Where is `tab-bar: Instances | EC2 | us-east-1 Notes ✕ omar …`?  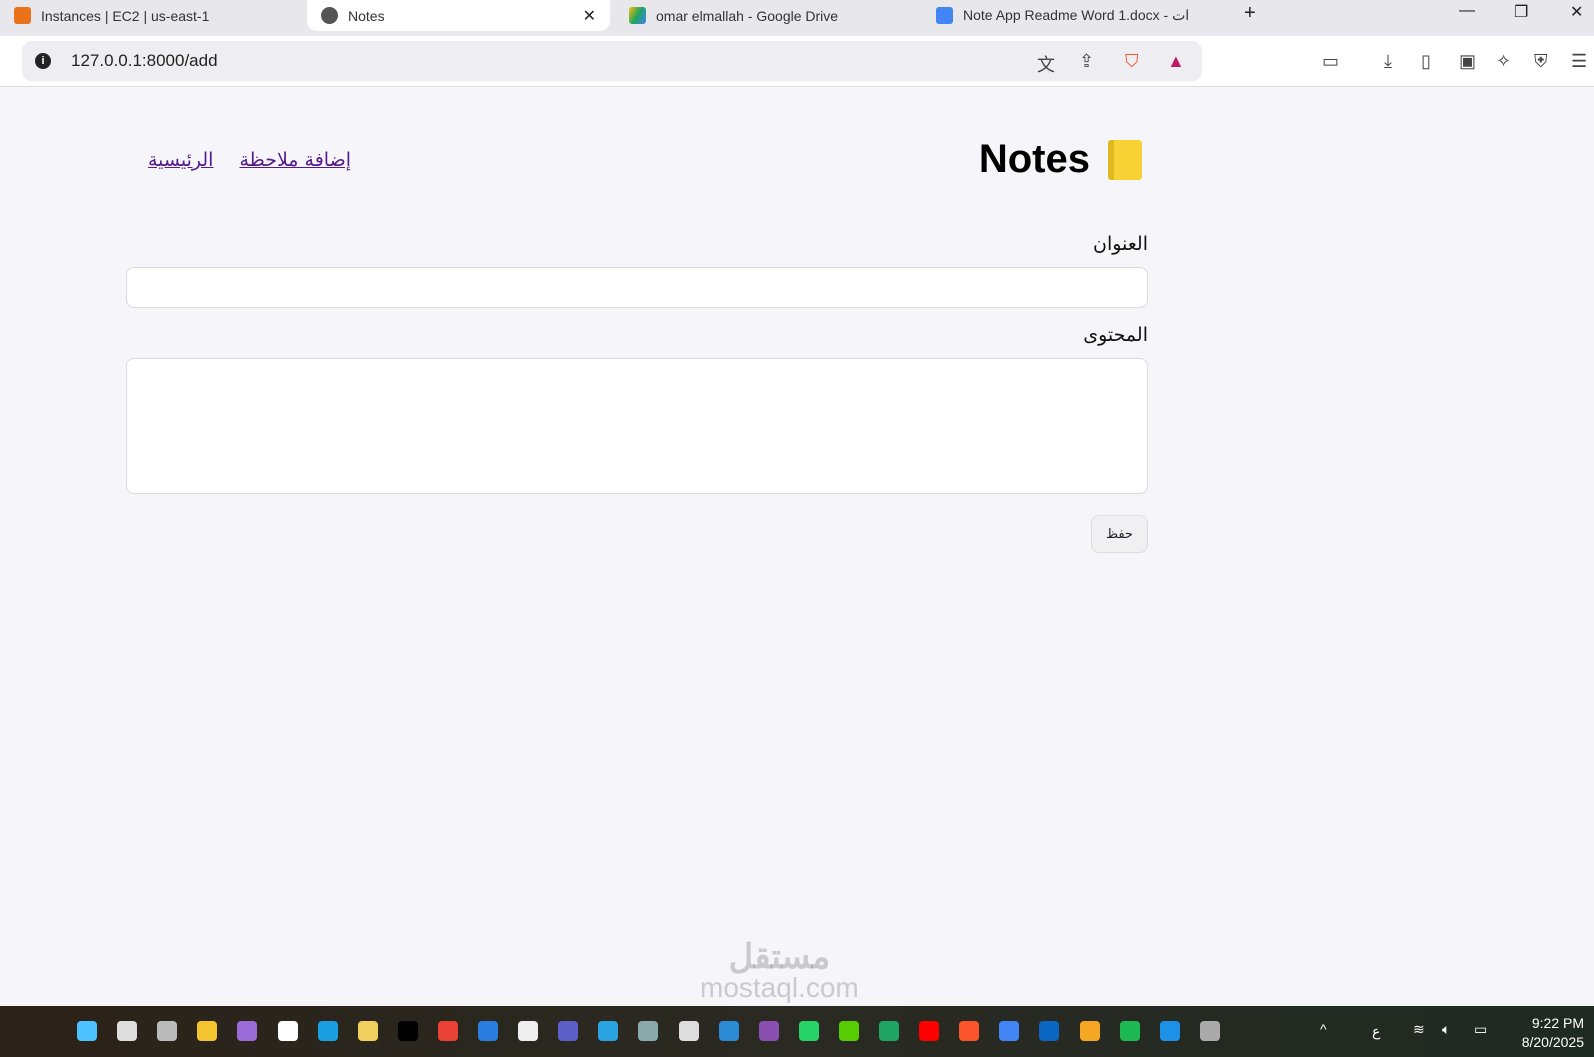
tab-bar: Instances | EC2 | us-east-1 Notes ✕ omar … is located at coordinates (797, 18).